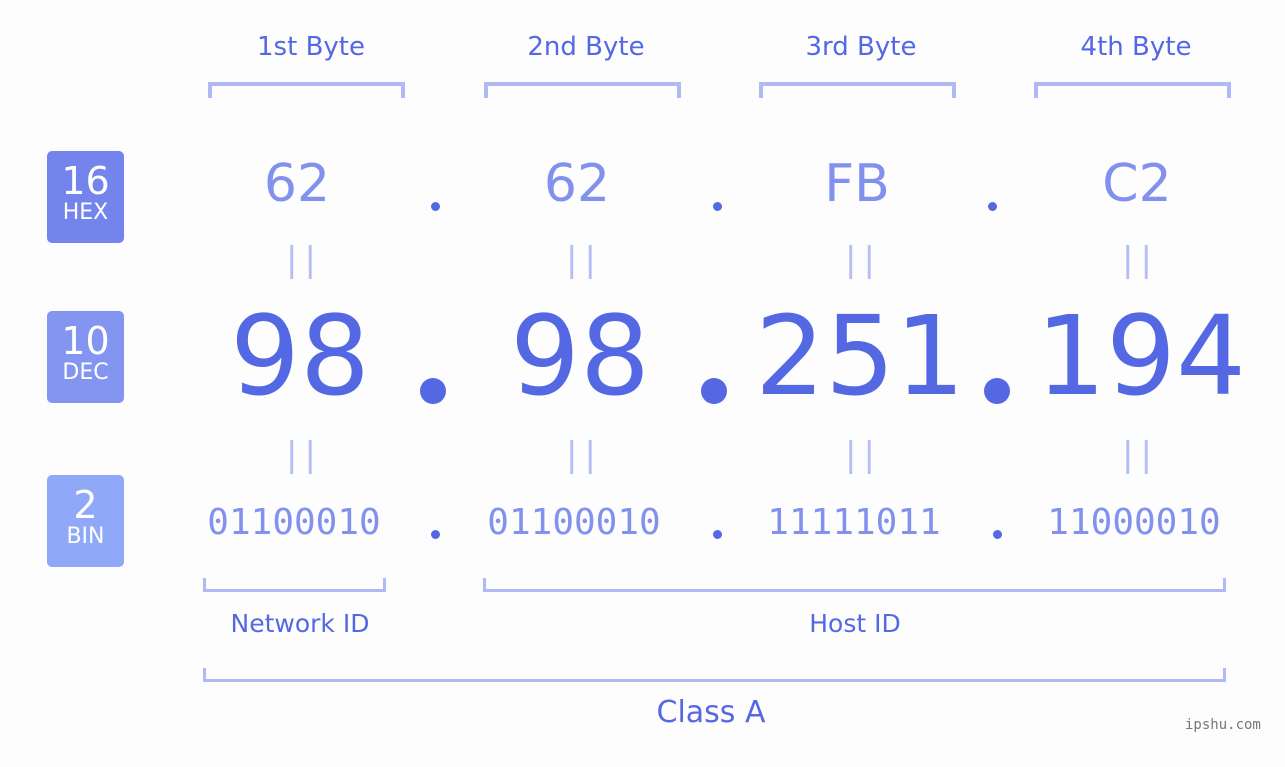 The width and height of the screenshot is (1285, 767). What do you see at coordinates (860, 356) in the screenshot?
I see `dec-value-3: 251` at bounding box center [860, 356].